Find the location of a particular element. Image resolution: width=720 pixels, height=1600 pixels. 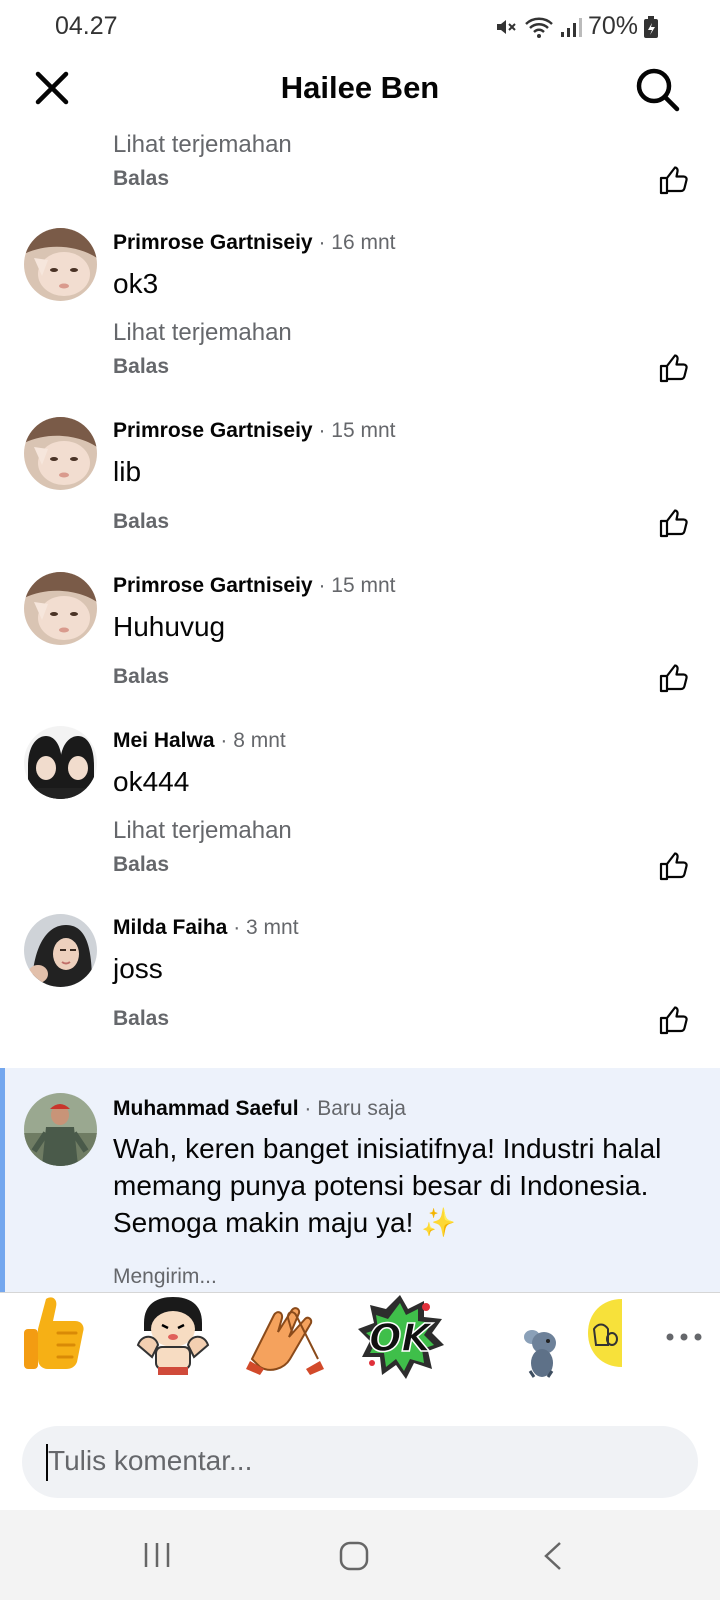

wifi-icon is located at coordinates (539, 27).